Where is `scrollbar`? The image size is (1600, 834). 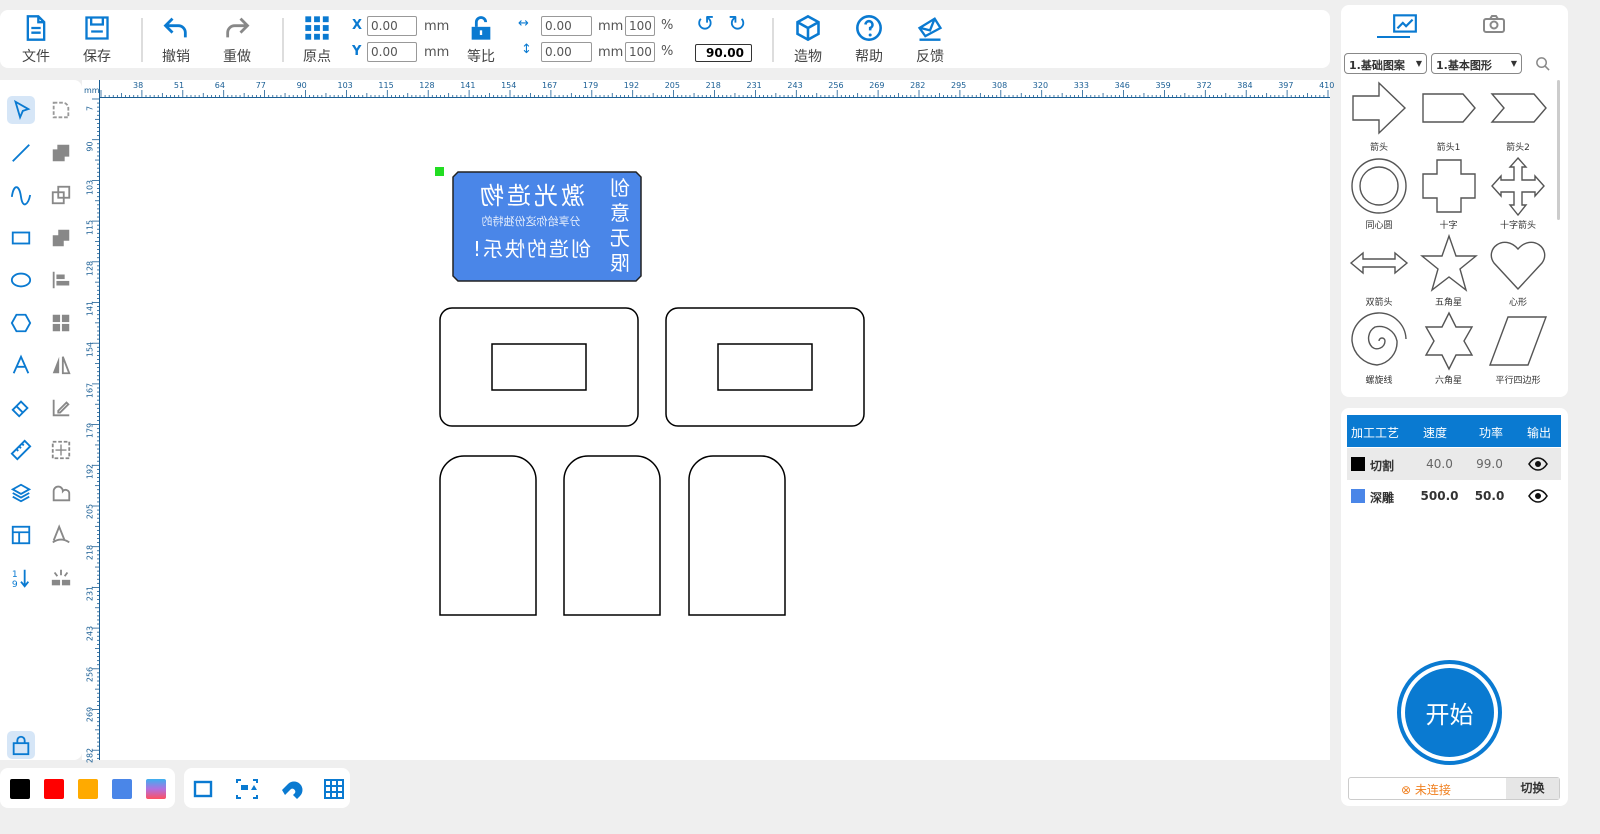
scrollbar is located at coordinates (1558, 150).